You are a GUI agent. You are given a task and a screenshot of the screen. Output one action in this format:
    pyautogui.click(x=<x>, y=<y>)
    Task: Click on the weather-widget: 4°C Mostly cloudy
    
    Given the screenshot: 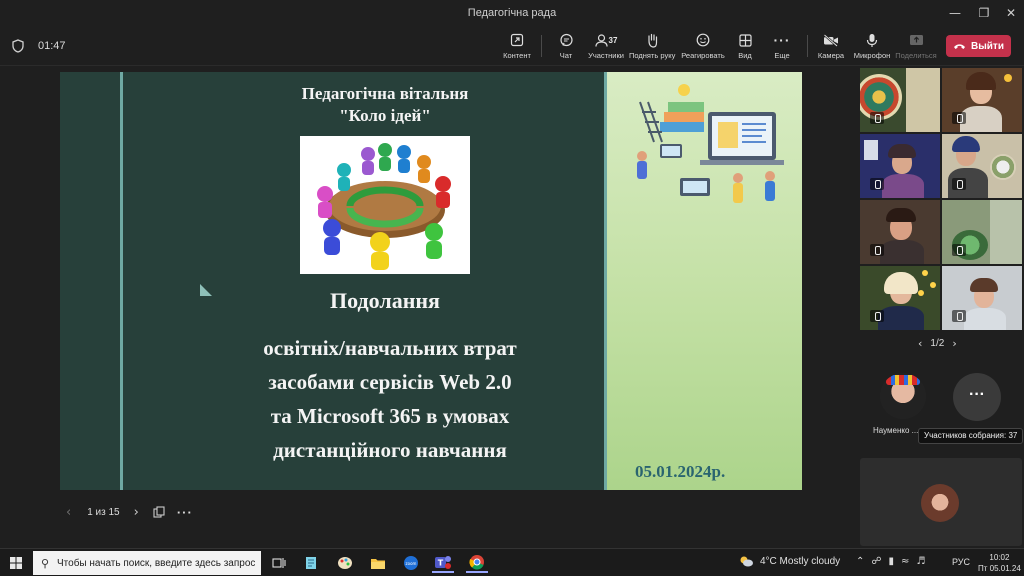 What is the action you would take?
    pyautogui.click(x=789, y=561)
    